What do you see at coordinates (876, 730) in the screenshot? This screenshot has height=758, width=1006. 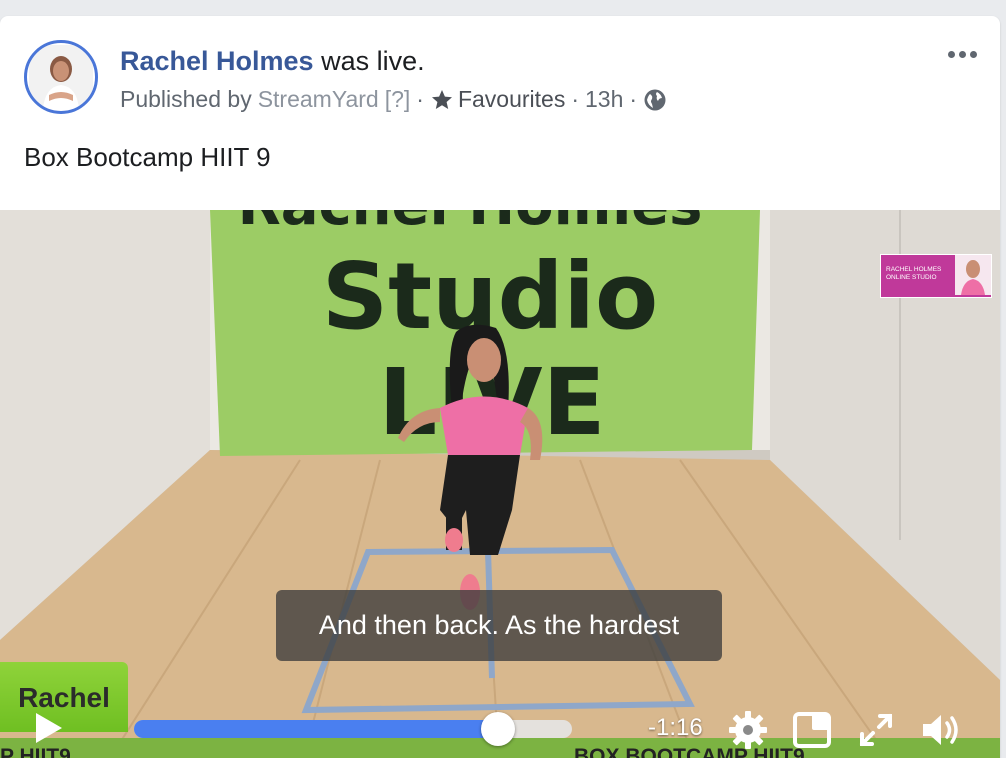 I see `fullscreen-icon` at bounding box center [876, 730].